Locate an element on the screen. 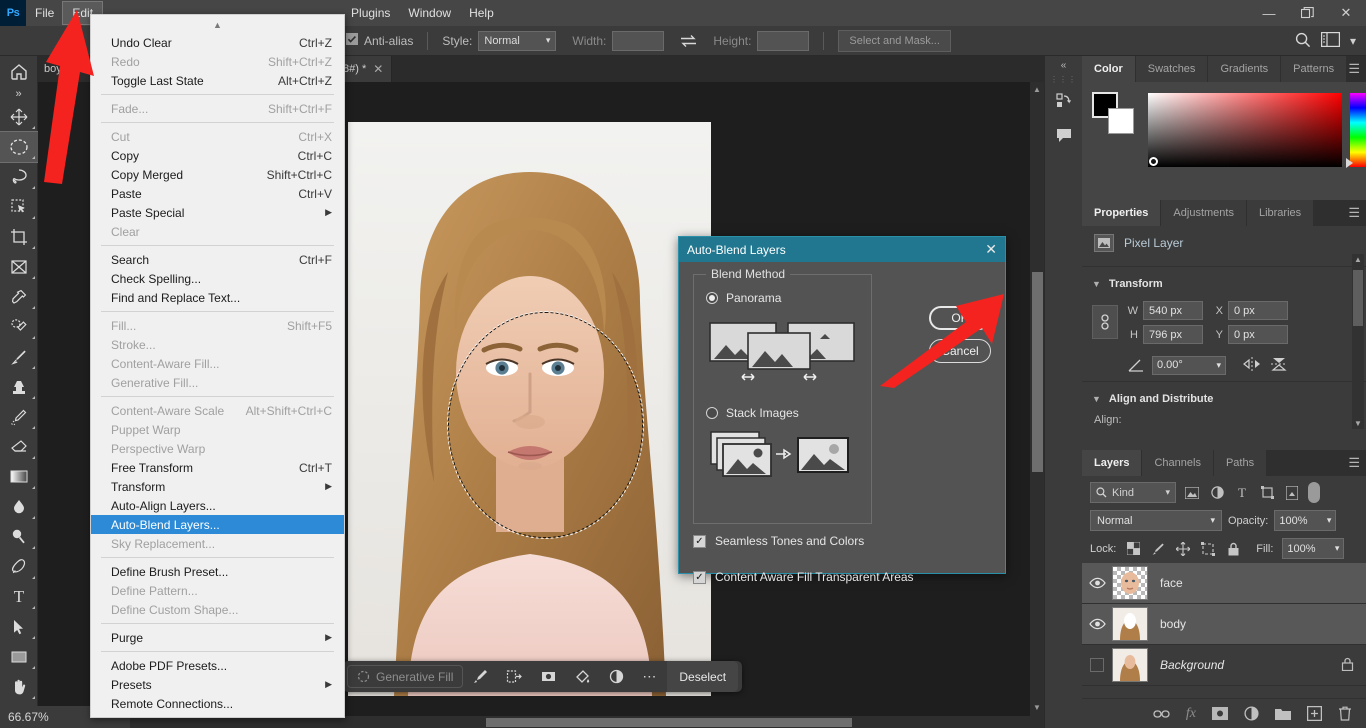  menu-item-copy-merged: Copy Merged Shift+Ctrl+C is located at coordinates (217, 174).